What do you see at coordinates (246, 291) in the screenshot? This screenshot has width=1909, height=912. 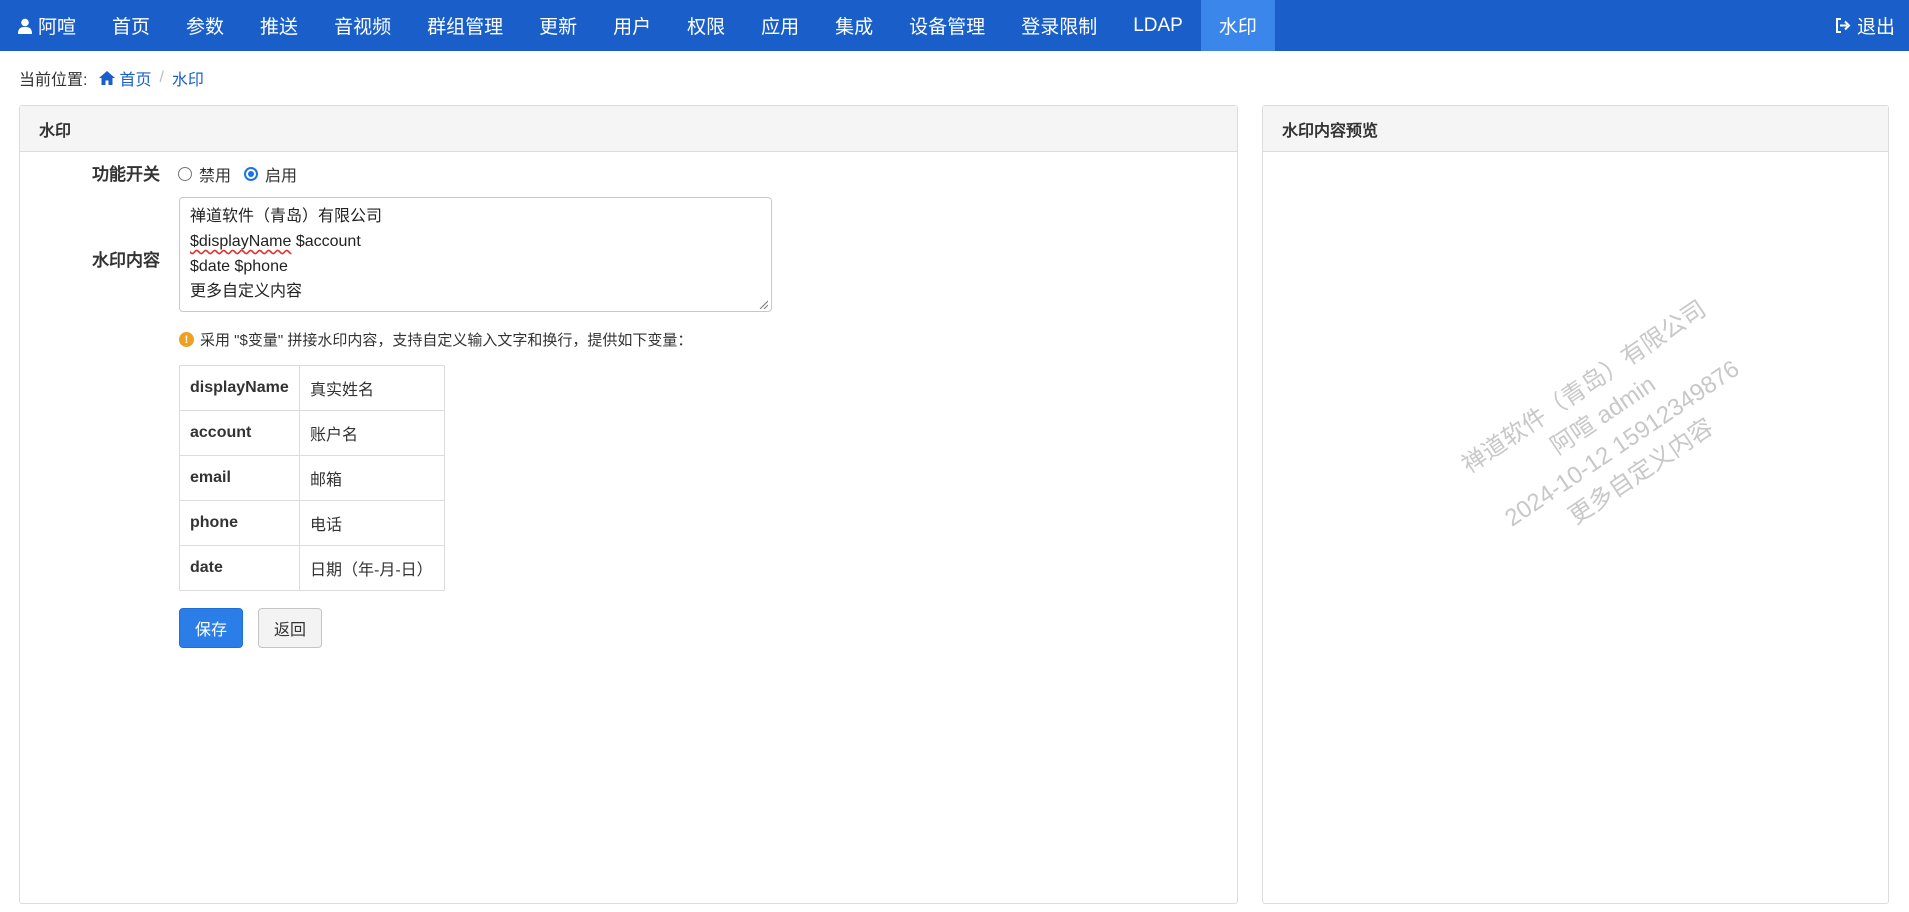 I see `content-line: 更多自定义内容` at bounding box center [246, 291].